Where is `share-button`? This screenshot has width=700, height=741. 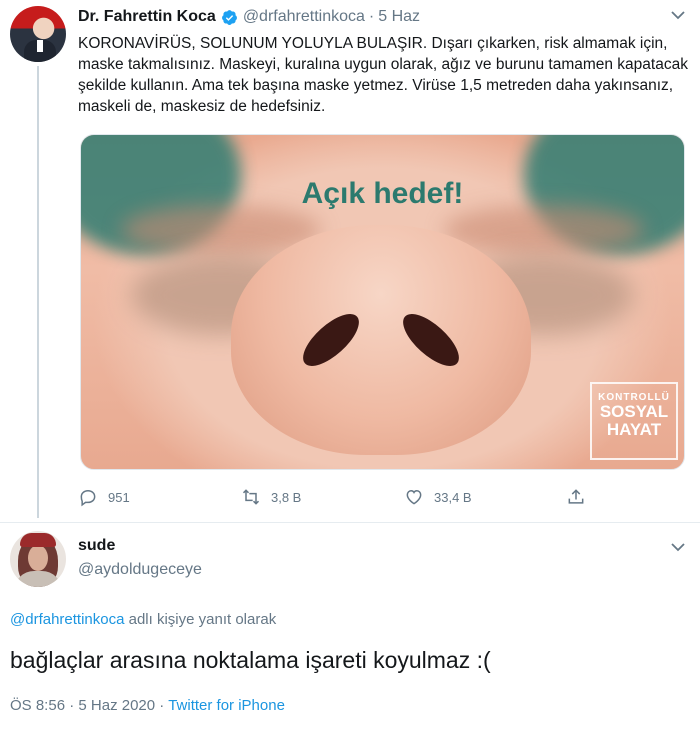 share-button is located at coordinates (581, 497).